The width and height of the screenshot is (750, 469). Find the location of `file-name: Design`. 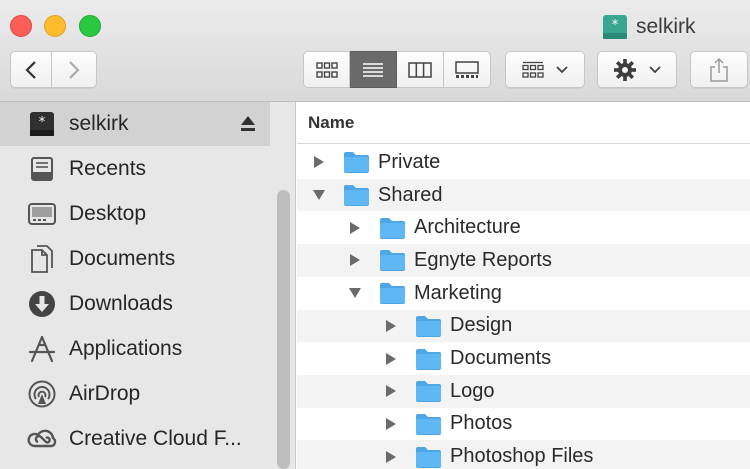

file-name: Design is located at coordinates (481, 325).